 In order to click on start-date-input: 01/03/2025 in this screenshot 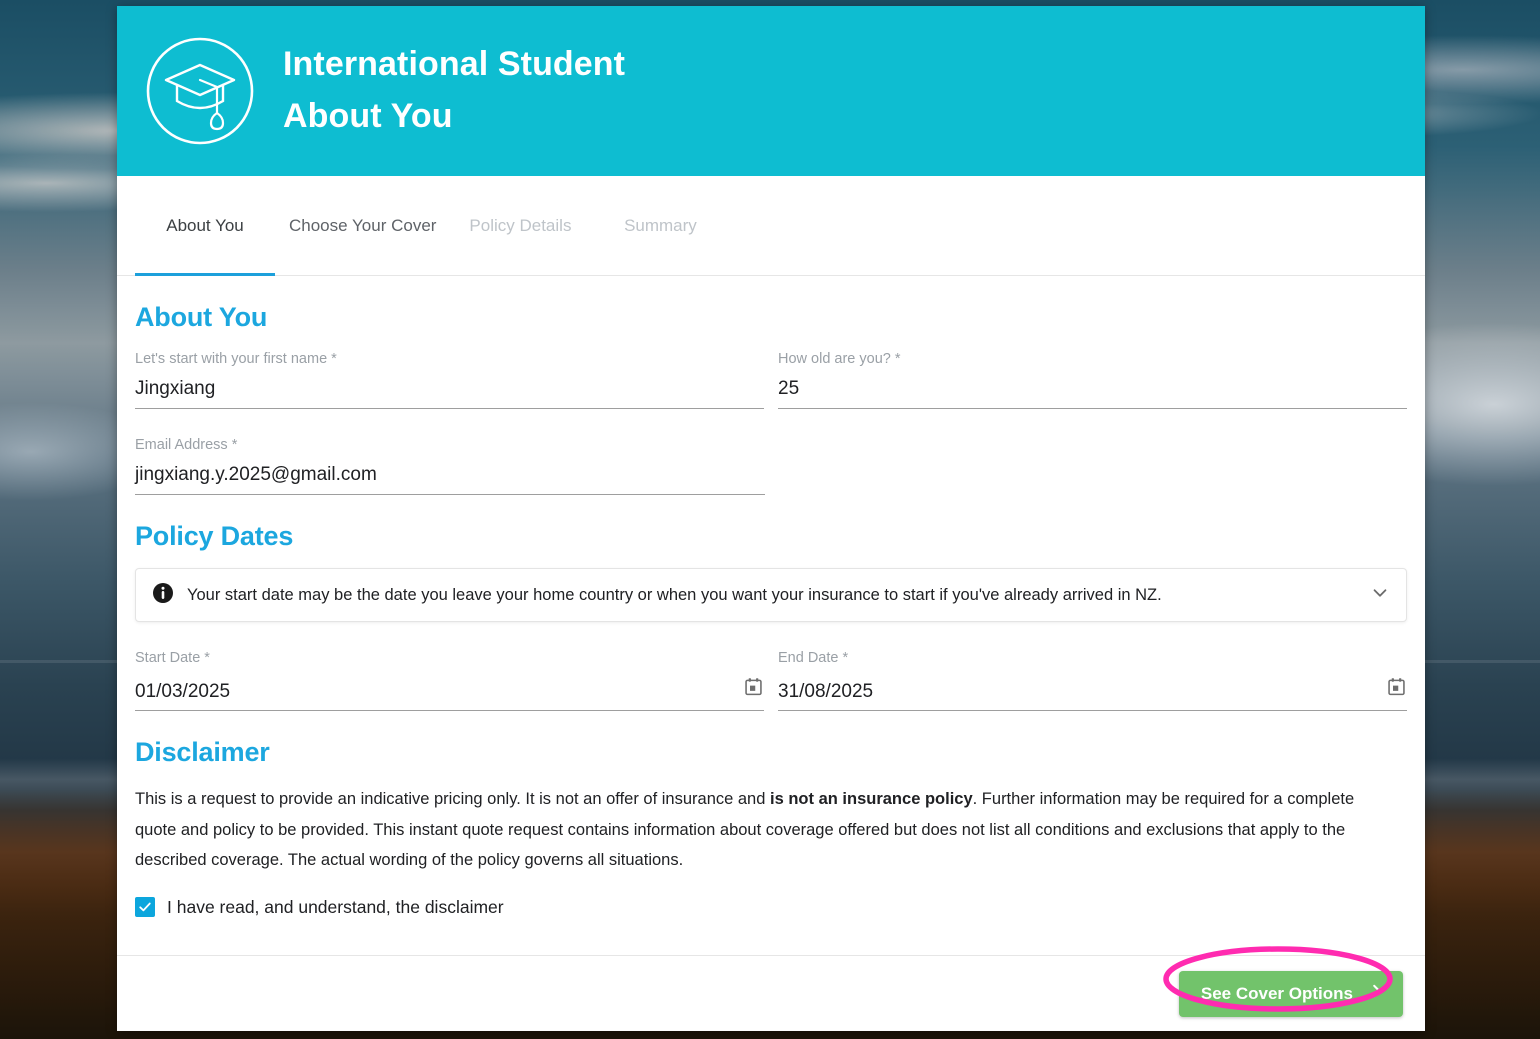, I will do `click(435, 692)`.